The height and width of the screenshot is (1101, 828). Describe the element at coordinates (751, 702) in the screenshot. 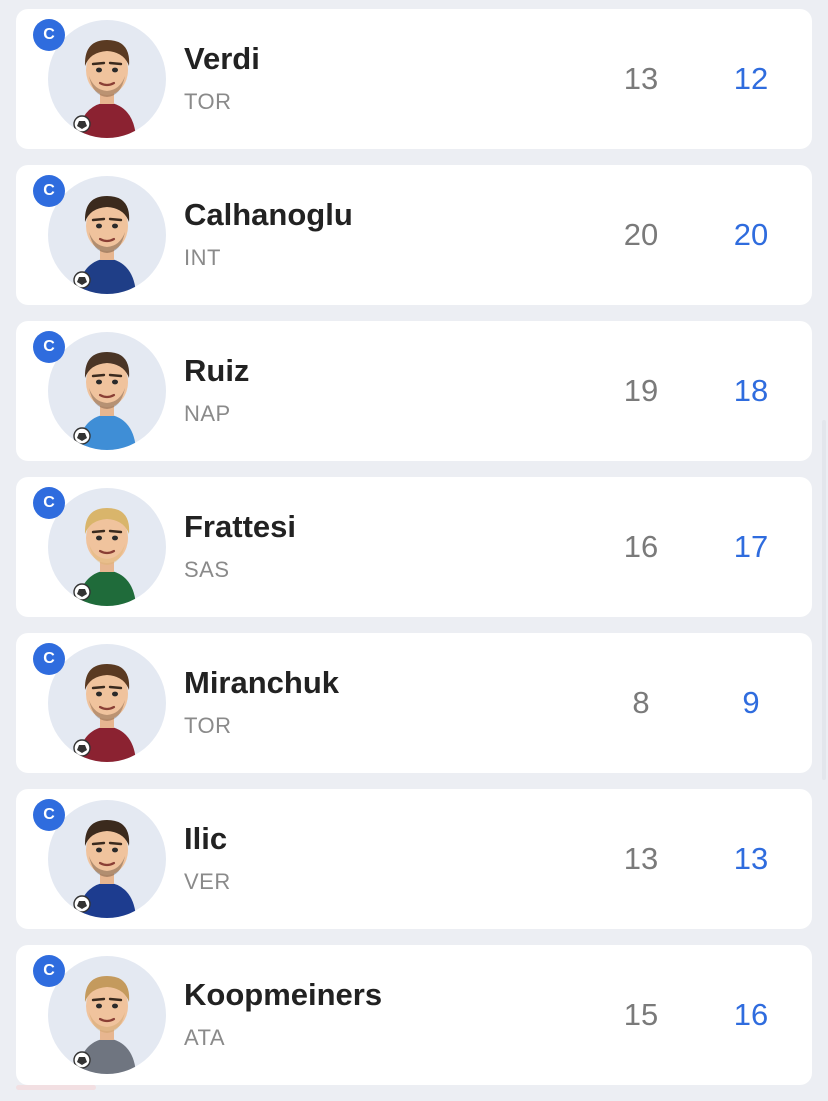

I see `stat-value-primary: 9` at that location.